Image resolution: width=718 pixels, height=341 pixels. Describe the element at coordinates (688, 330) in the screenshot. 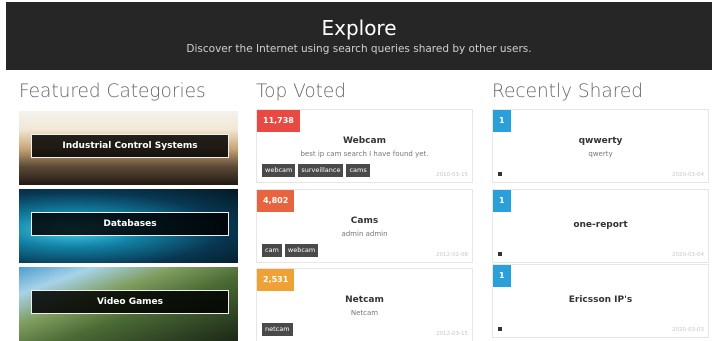

I see `query-date: 2020-03-03` at that location.